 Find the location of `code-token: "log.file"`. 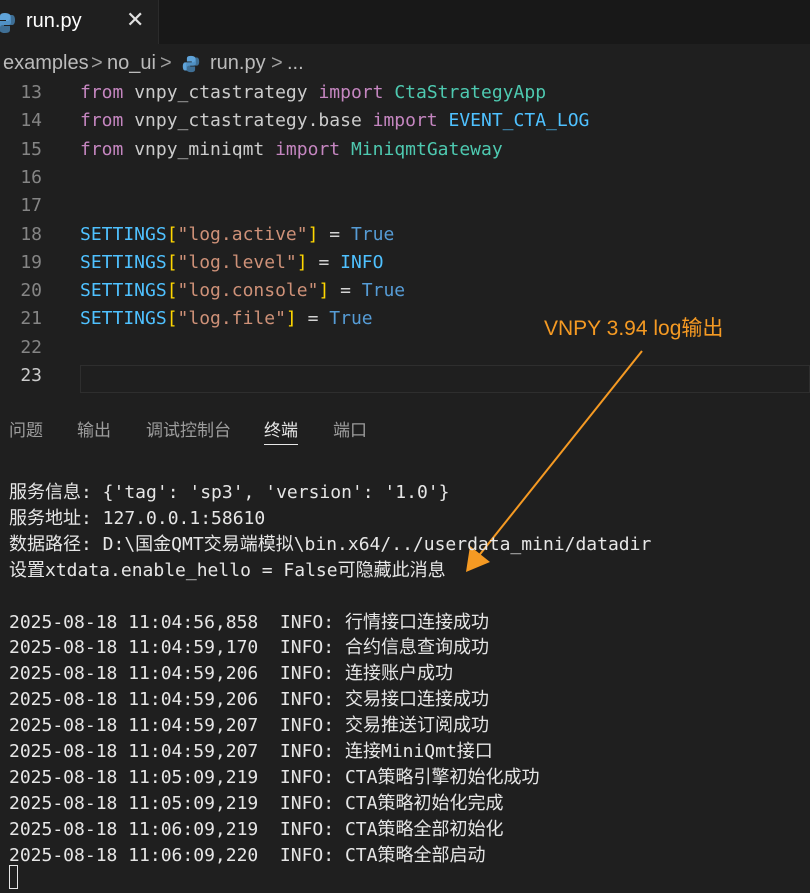

code-token: "log.file" is located at coordinates (231, 319).